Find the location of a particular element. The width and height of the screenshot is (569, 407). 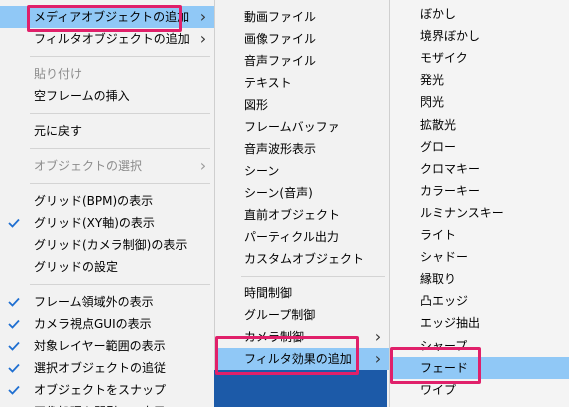

timeline-background is located at coordinates (300, 388).